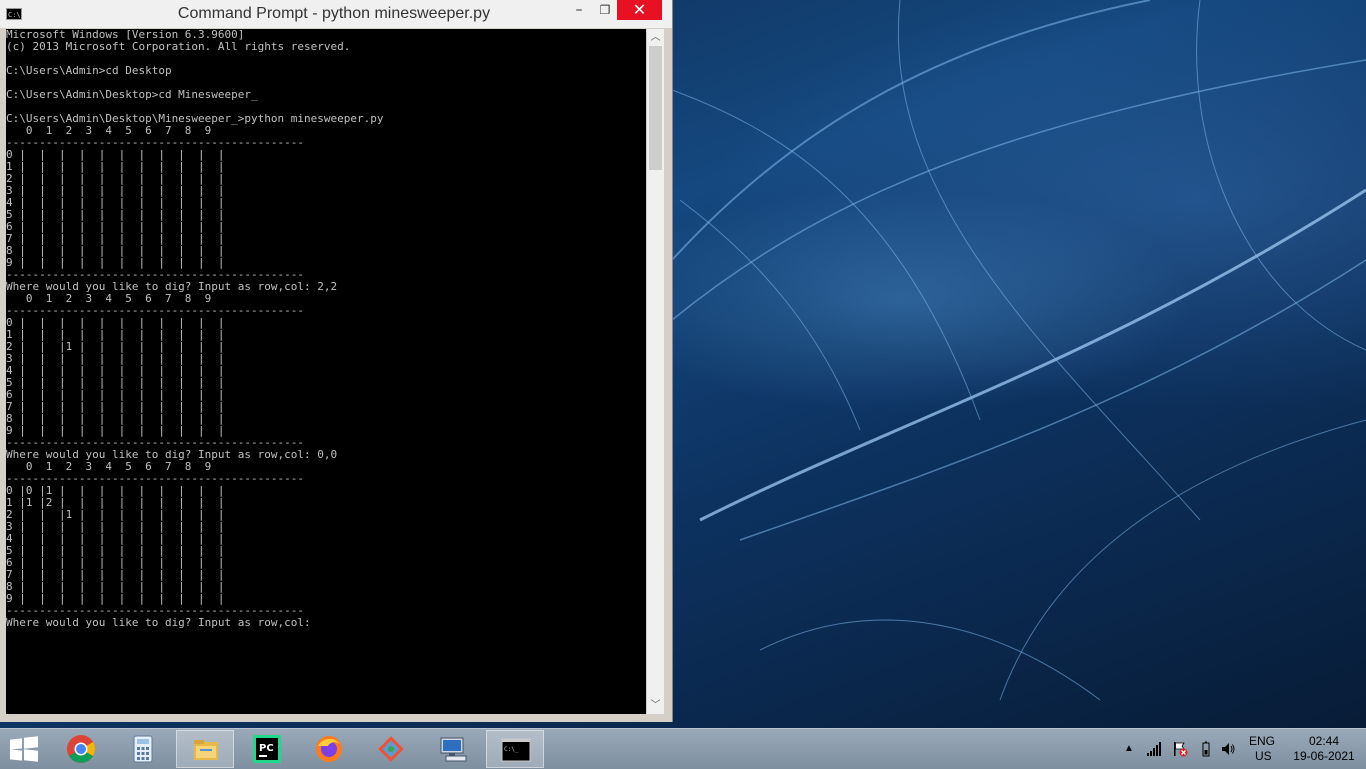 This screenshot has width=1366, height=769. I want to click on show-hidden-icons-chevron-icon: ▲, so click(1132, 749).